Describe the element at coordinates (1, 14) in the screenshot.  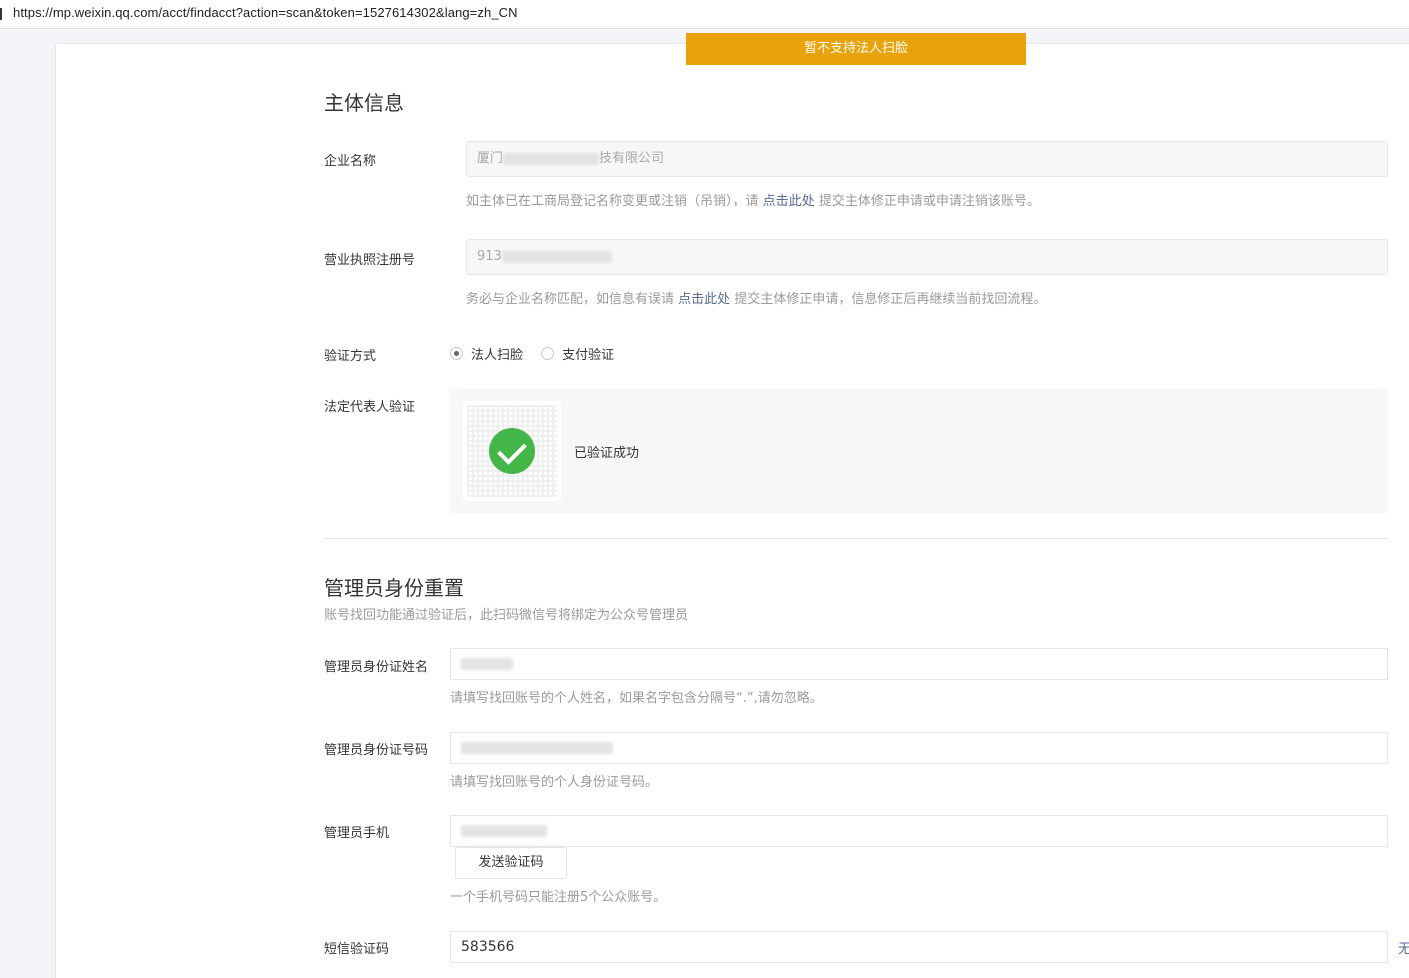
I see `address-bar-edge` at that location.